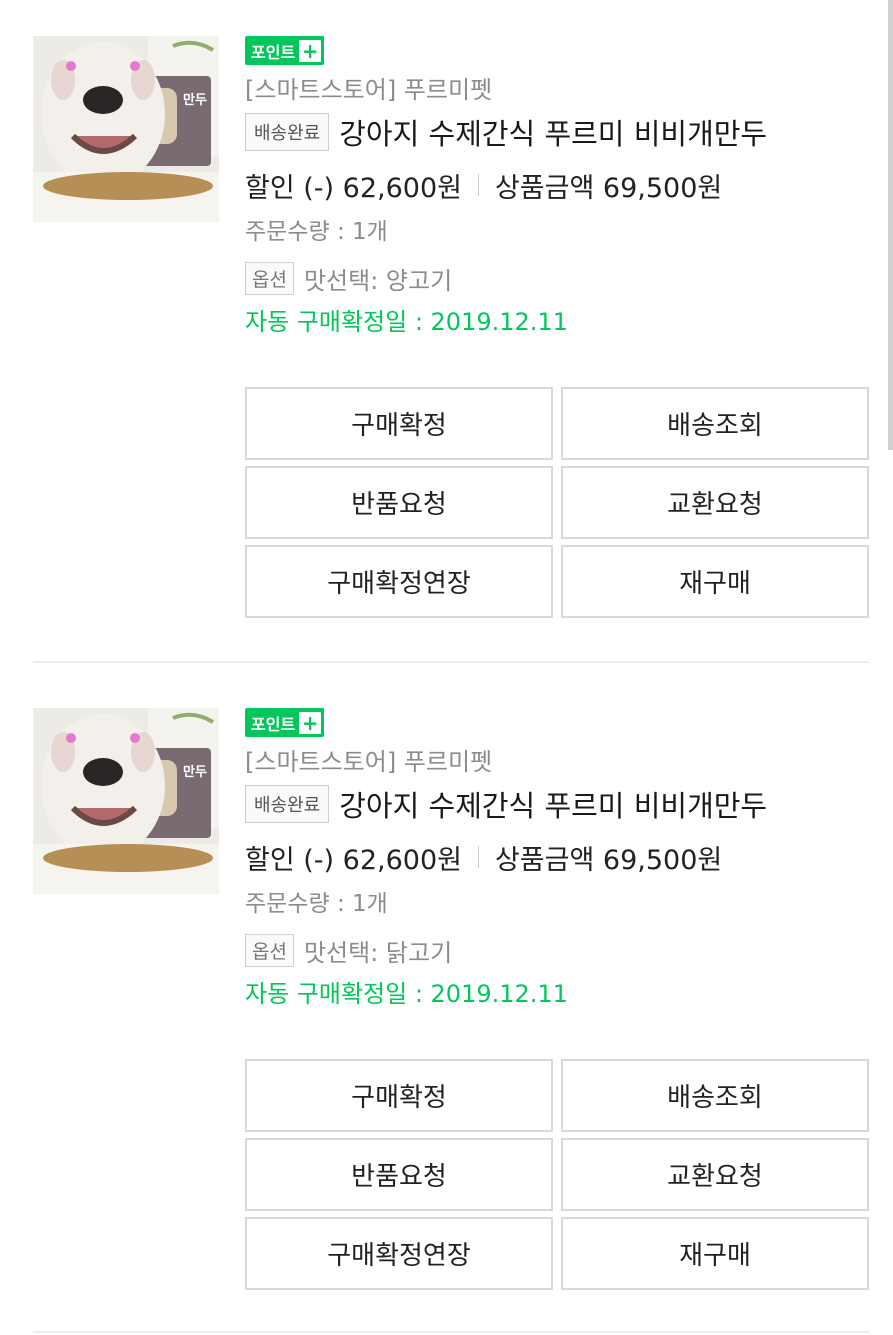 The width and height of the screenshot is (893, 1335). I want to click on option-value: 맛선택: 닭고기, so click(378, 952).